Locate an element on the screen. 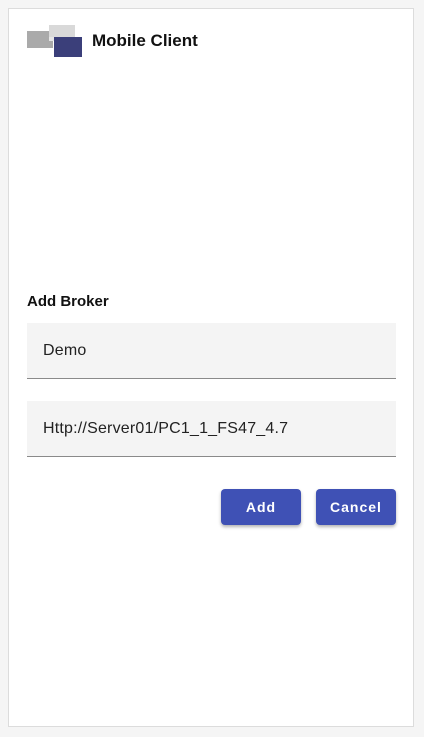 The height and width of the screenshot is (737, 424). broker-name-input is located at coordinates (211, 350).